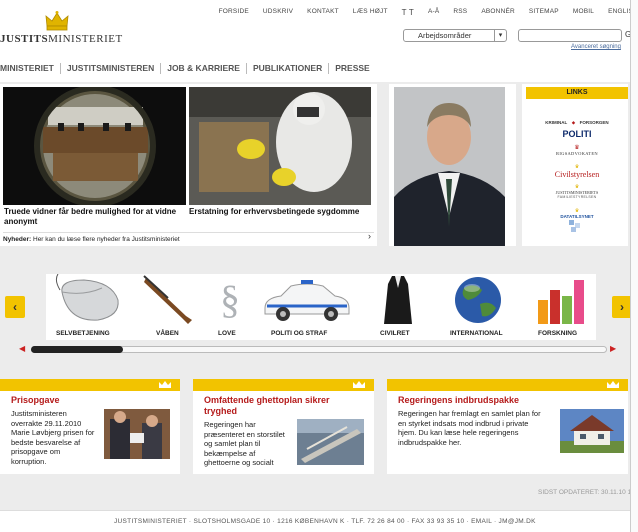  I want to click on carousel-item-politi-og-straf: POLITI OG STRAF, so click(311, 307).